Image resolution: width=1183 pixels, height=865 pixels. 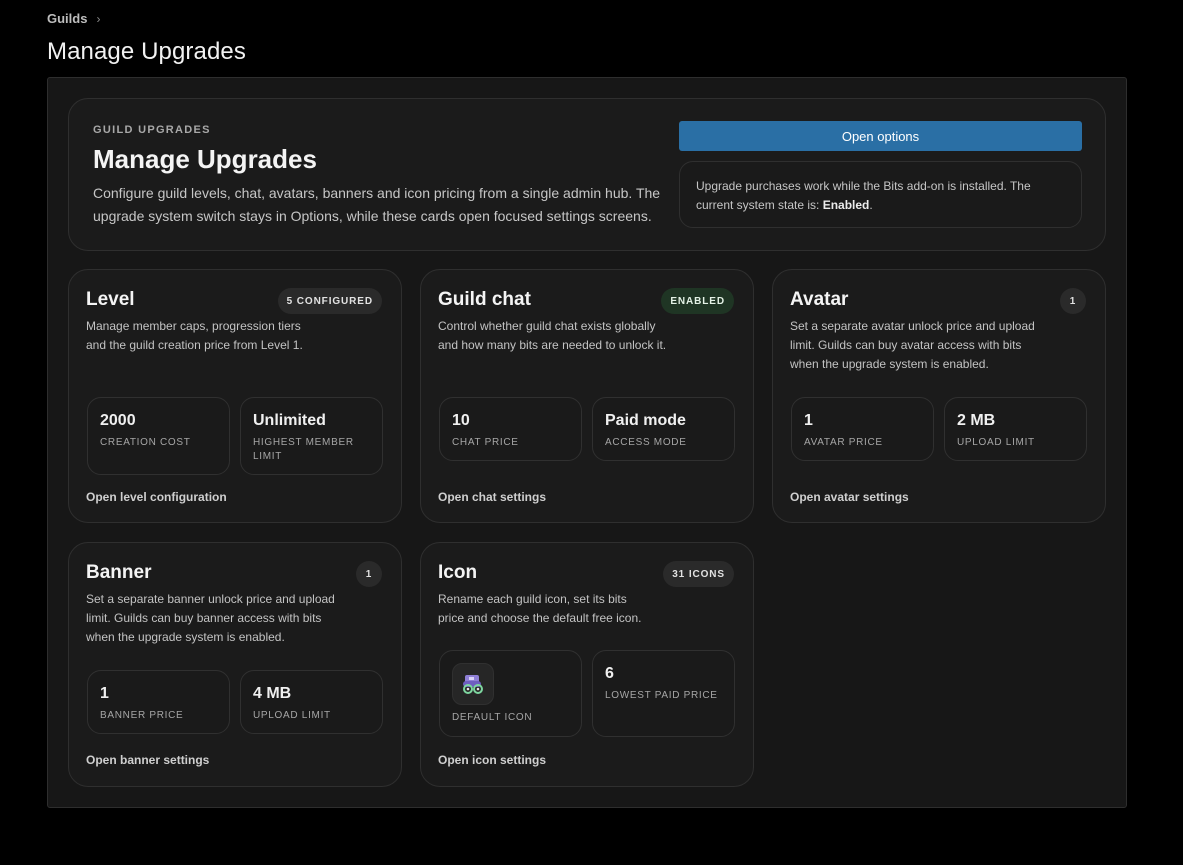 What do you see at coordinates (461, 420) in the screenshot?
I see `chat-price-value: 10` at bounding box center [461, 420].